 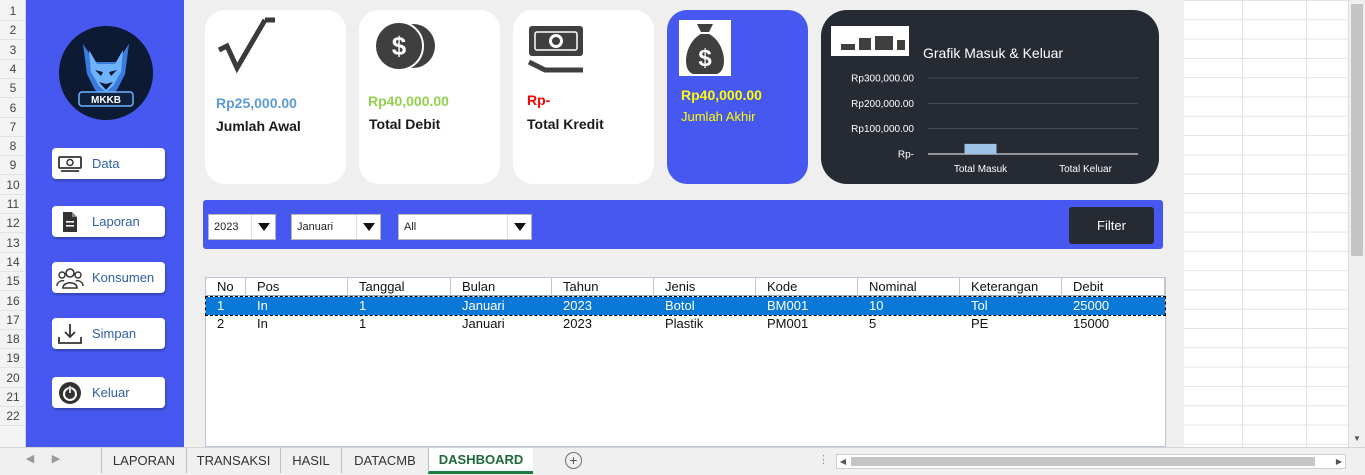 I want to click on table-cell: Plastik, so click(x=705, y=324).